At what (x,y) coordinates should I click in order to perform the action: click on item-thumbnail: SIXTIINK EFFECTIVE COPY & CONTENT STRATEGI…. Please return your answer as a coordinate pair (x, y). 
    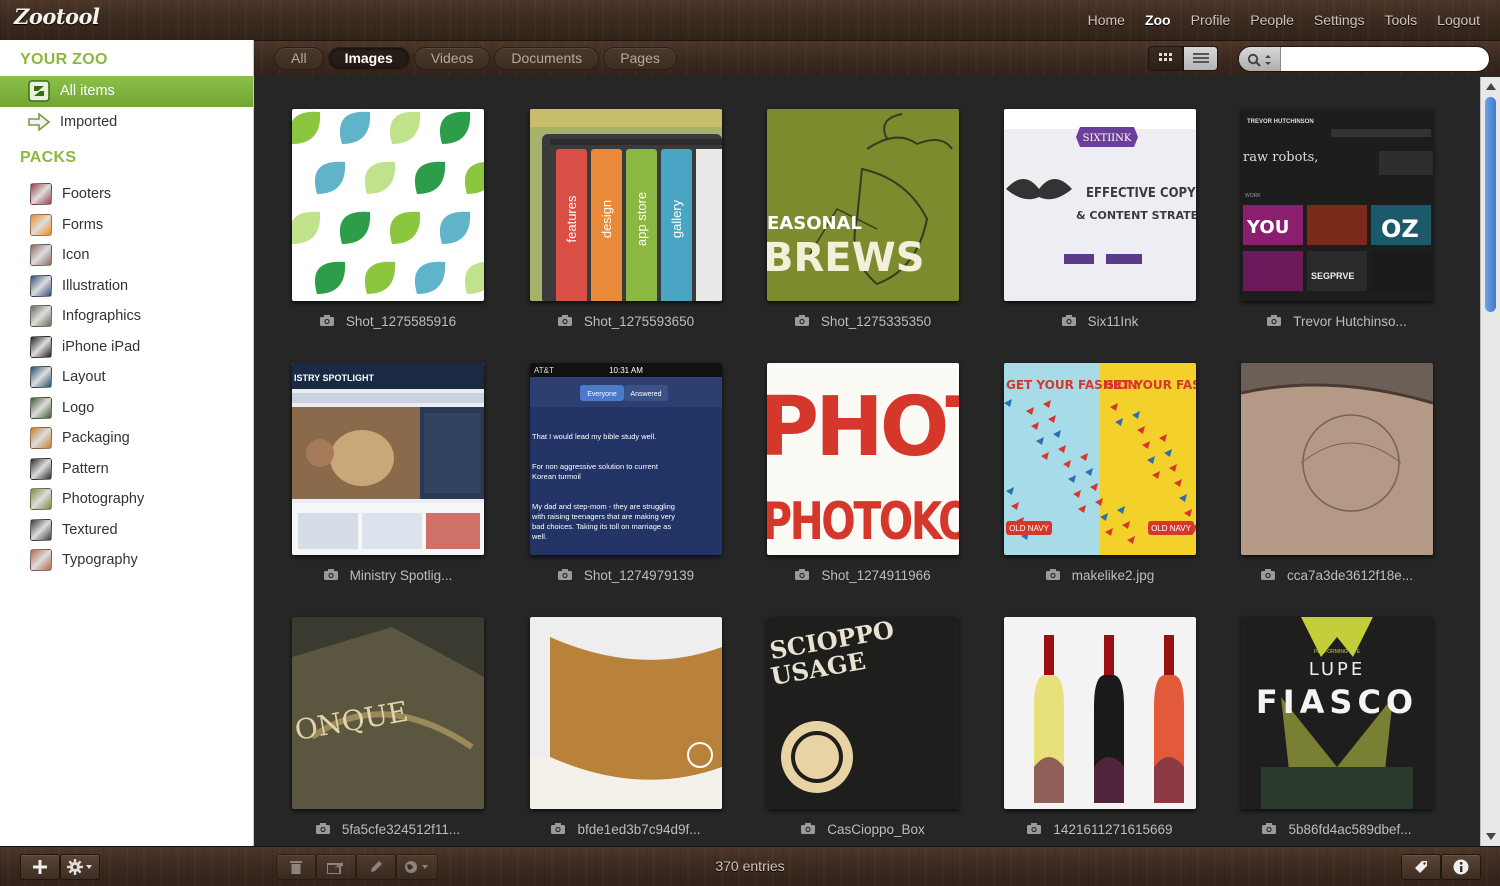
    Looking at the image, I should click on (1100, 205).